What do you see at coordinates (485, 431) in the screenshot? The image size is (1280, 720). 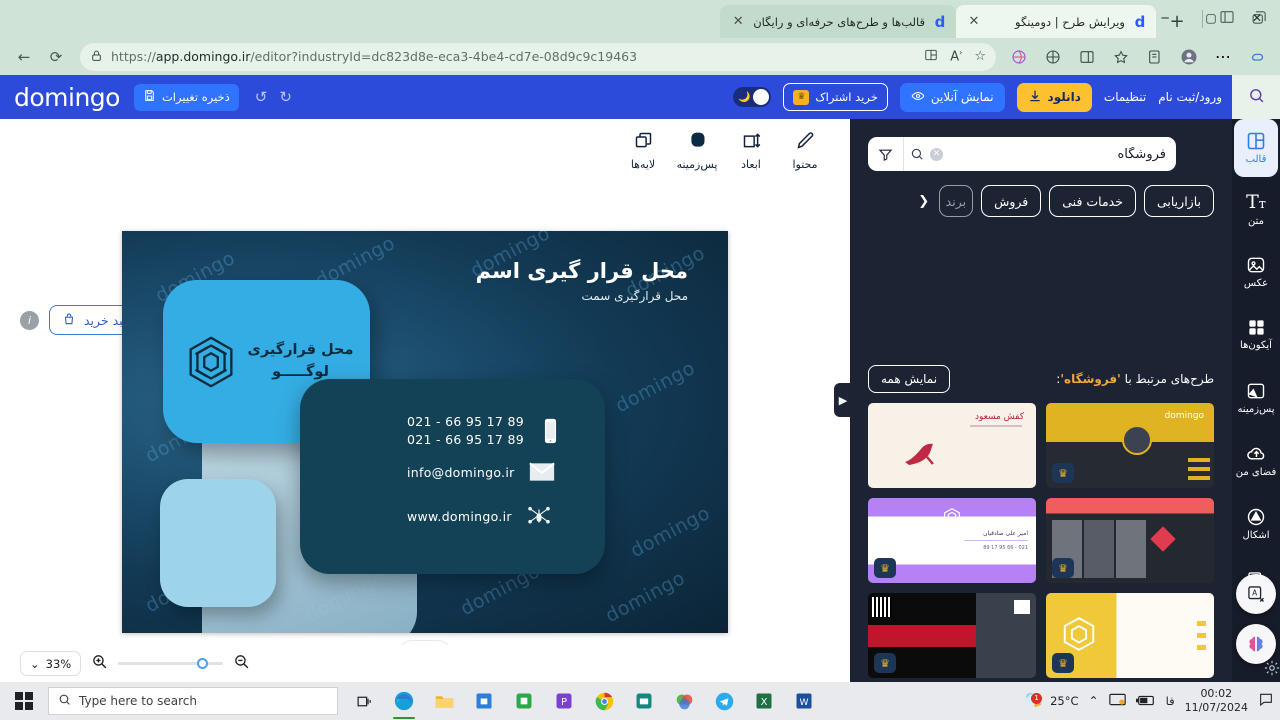 I see `card-phone-row: 021 - 66 95 17 89 021 - 66 95 17 89` at bounding box center [485, 431].